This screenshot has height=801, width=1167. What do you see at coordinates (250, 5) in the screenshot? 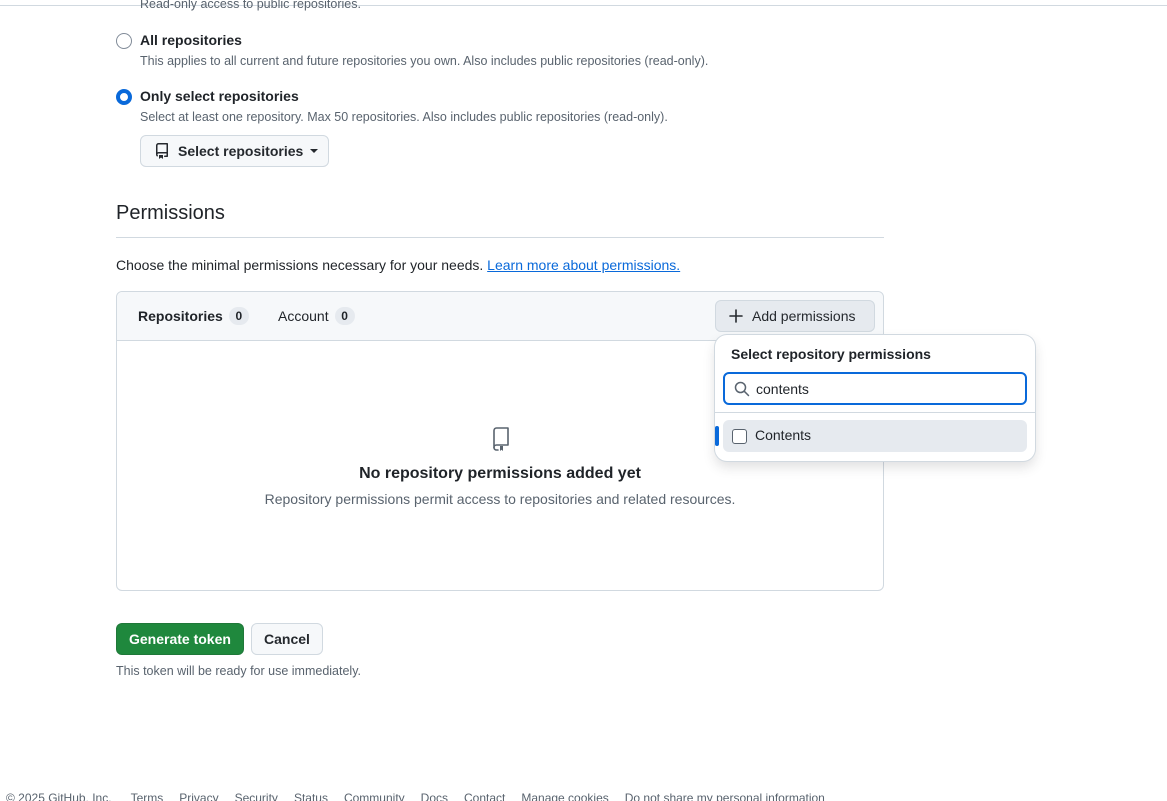
I see `public-repos-description: Read-only access to public repositories.` at bounding box center [250, 5].